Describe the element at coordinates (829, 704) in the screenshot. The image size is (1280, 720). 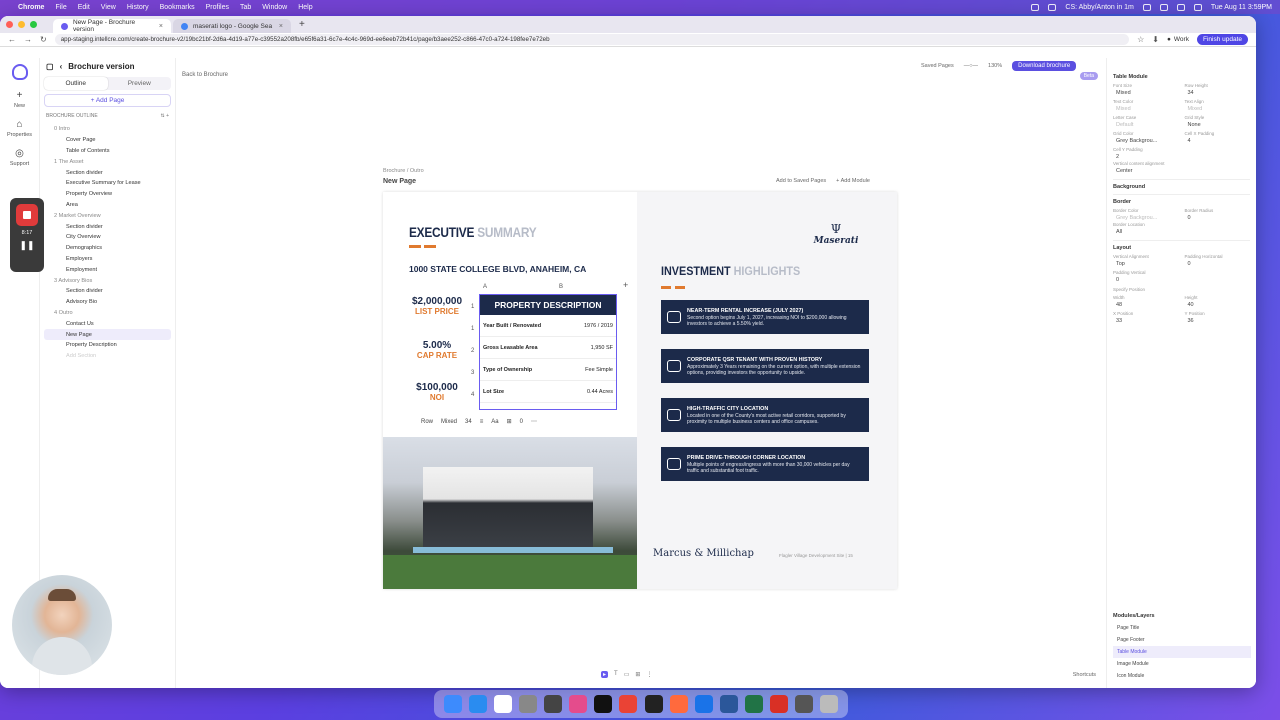
I see `trash-icon` at that location.